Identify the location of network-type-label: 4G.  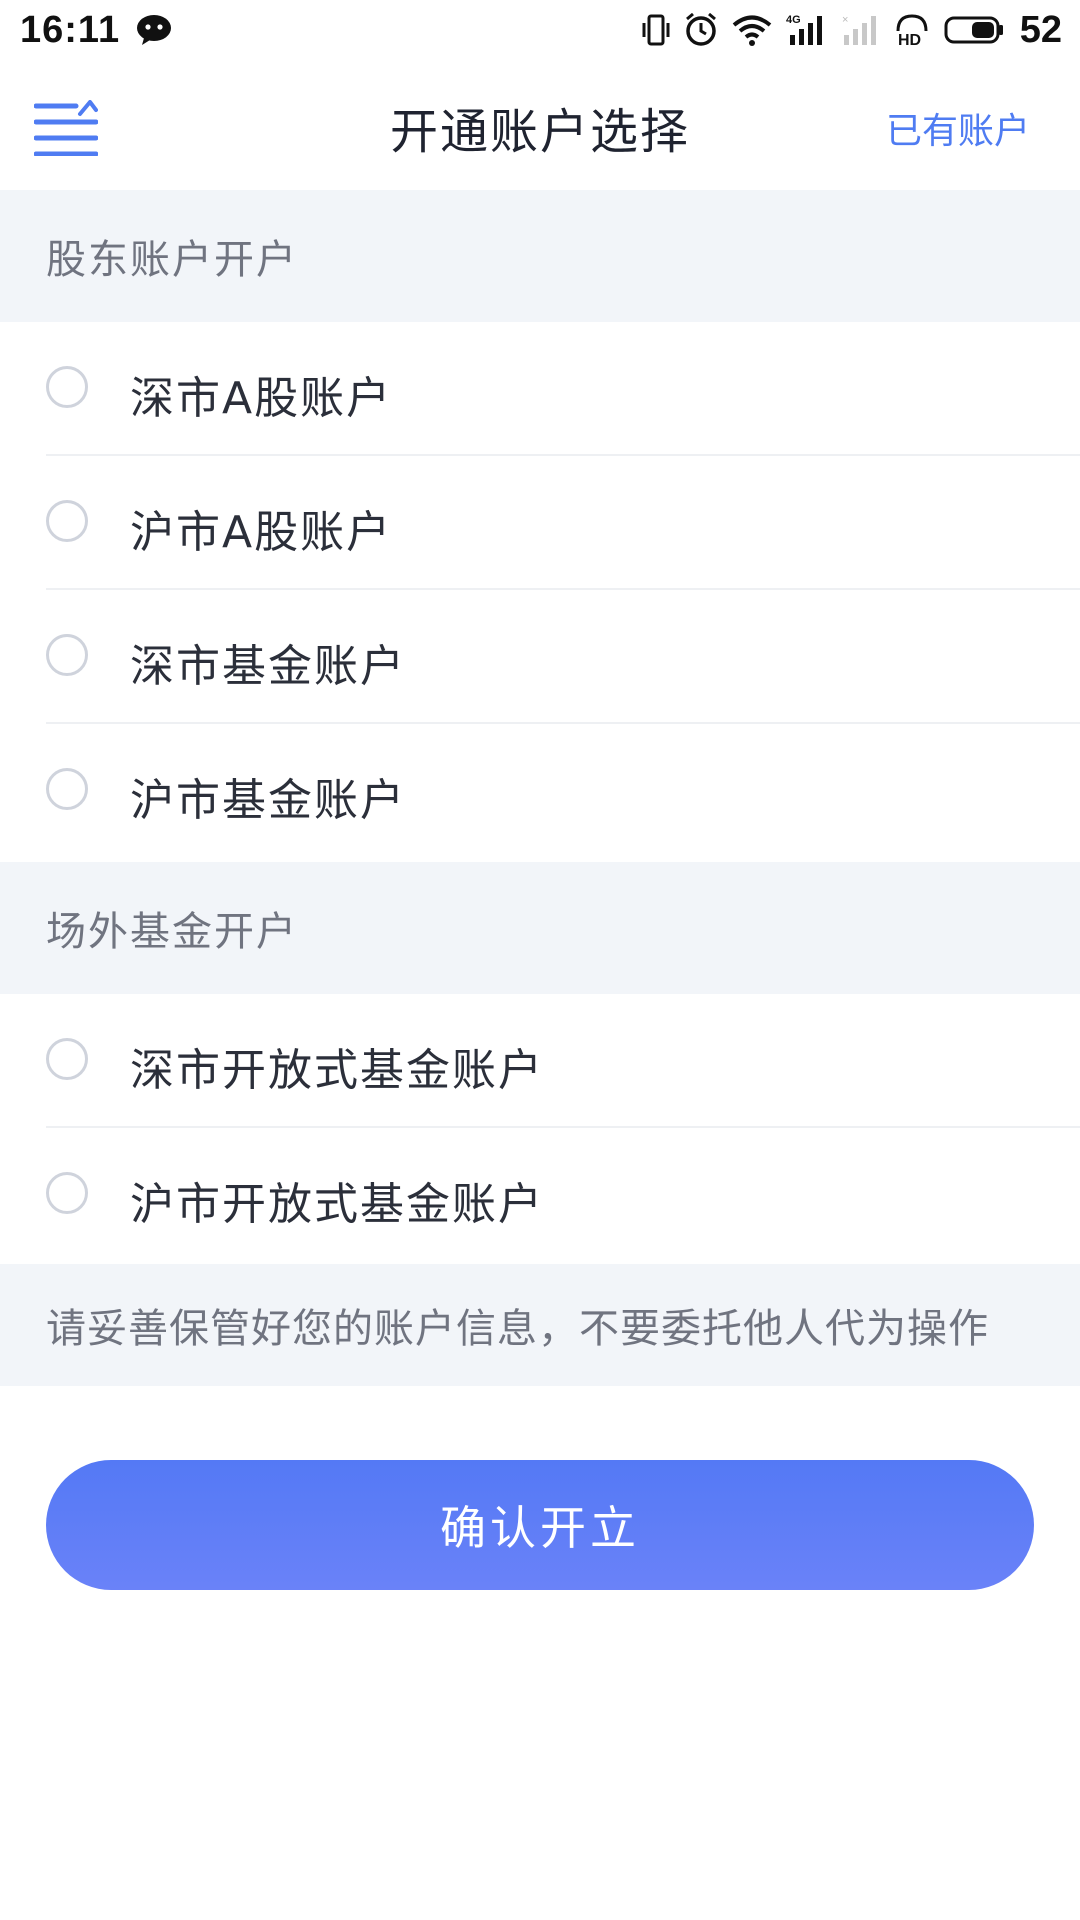
(793, 20).